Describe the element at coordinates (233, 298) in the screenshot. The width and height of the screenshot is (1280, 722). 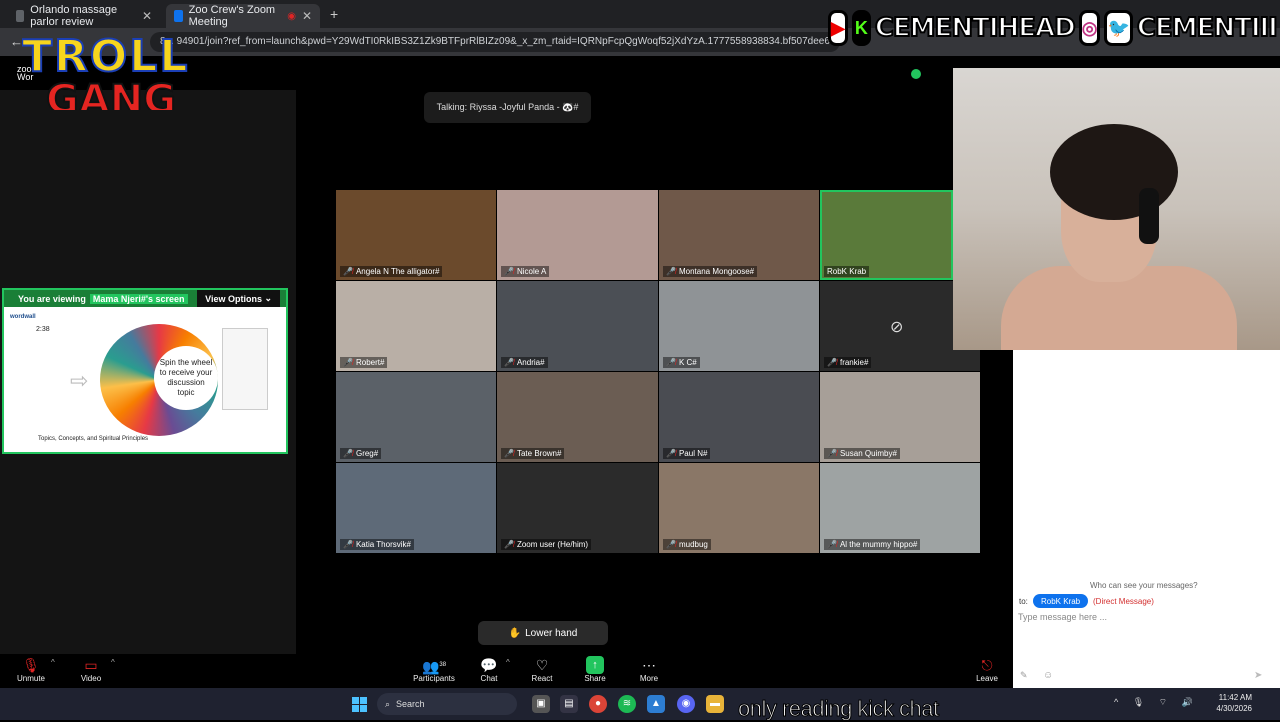
I see `view-options-label: View Options` at that location.